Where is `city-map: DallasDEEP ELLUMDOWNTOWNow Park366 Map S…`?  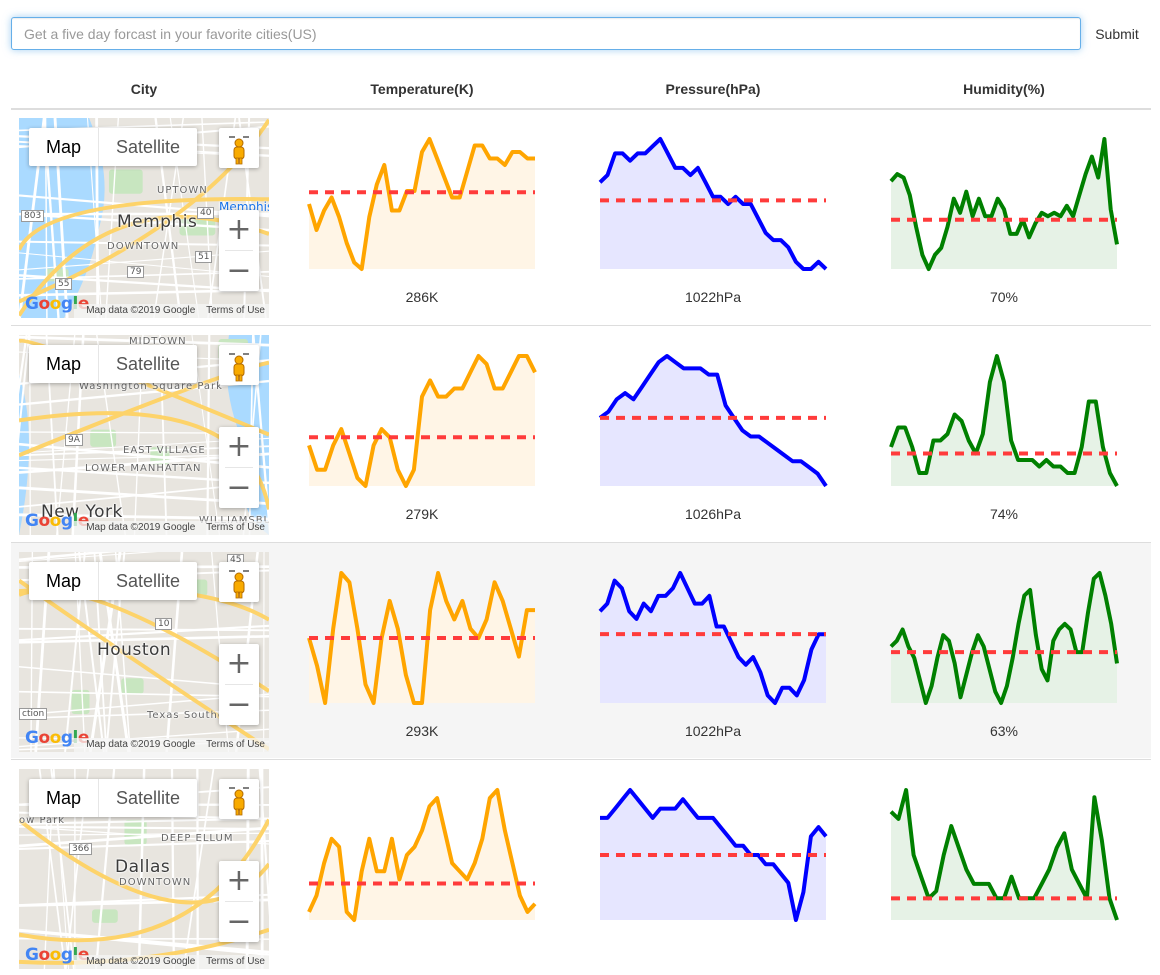 city-map: DallasDEEP ELLUMDOWNTOWNow Park366 Map S… is located at coordinates (144, 869).